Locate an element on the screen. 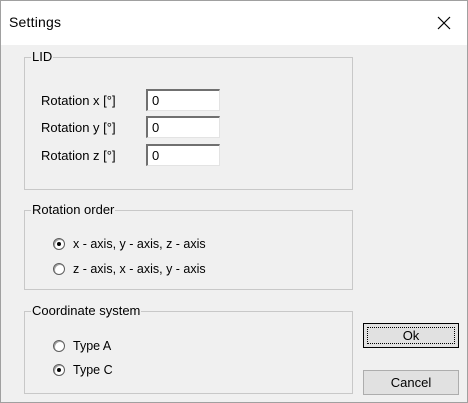 The height and width of the screenshot is (403, 468). rotation-order-option-xyz: x - axis, y - axis, z - axis is located at coordinates (129, 244).